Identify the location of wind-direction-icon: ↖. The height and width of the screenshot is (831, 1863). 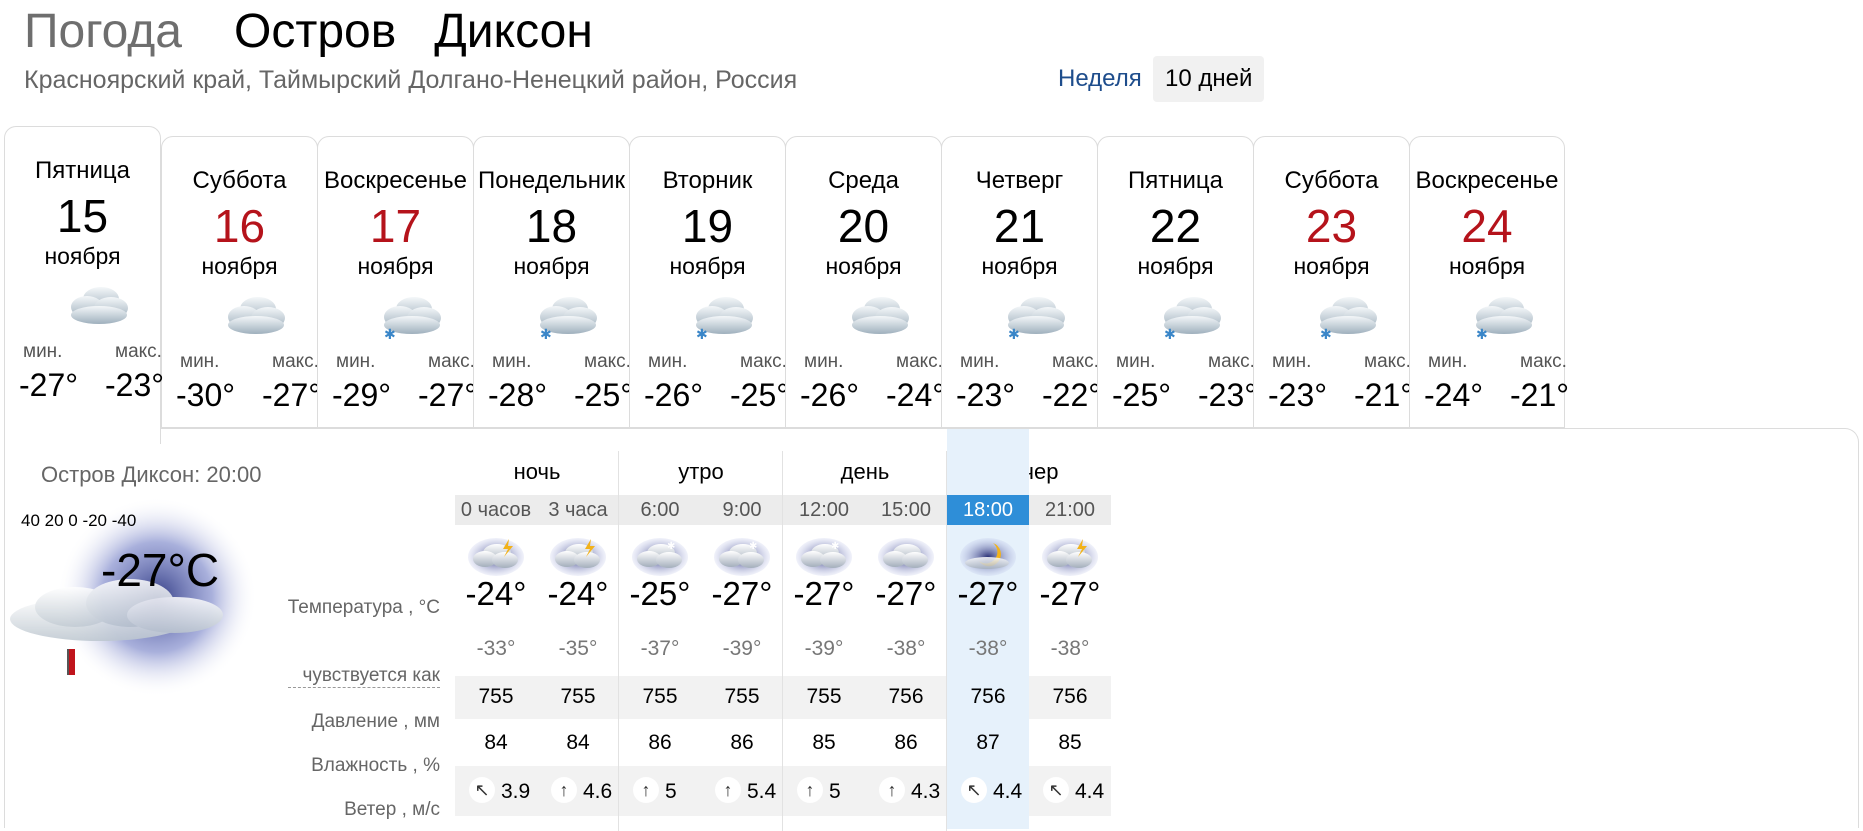
(1056, 790).